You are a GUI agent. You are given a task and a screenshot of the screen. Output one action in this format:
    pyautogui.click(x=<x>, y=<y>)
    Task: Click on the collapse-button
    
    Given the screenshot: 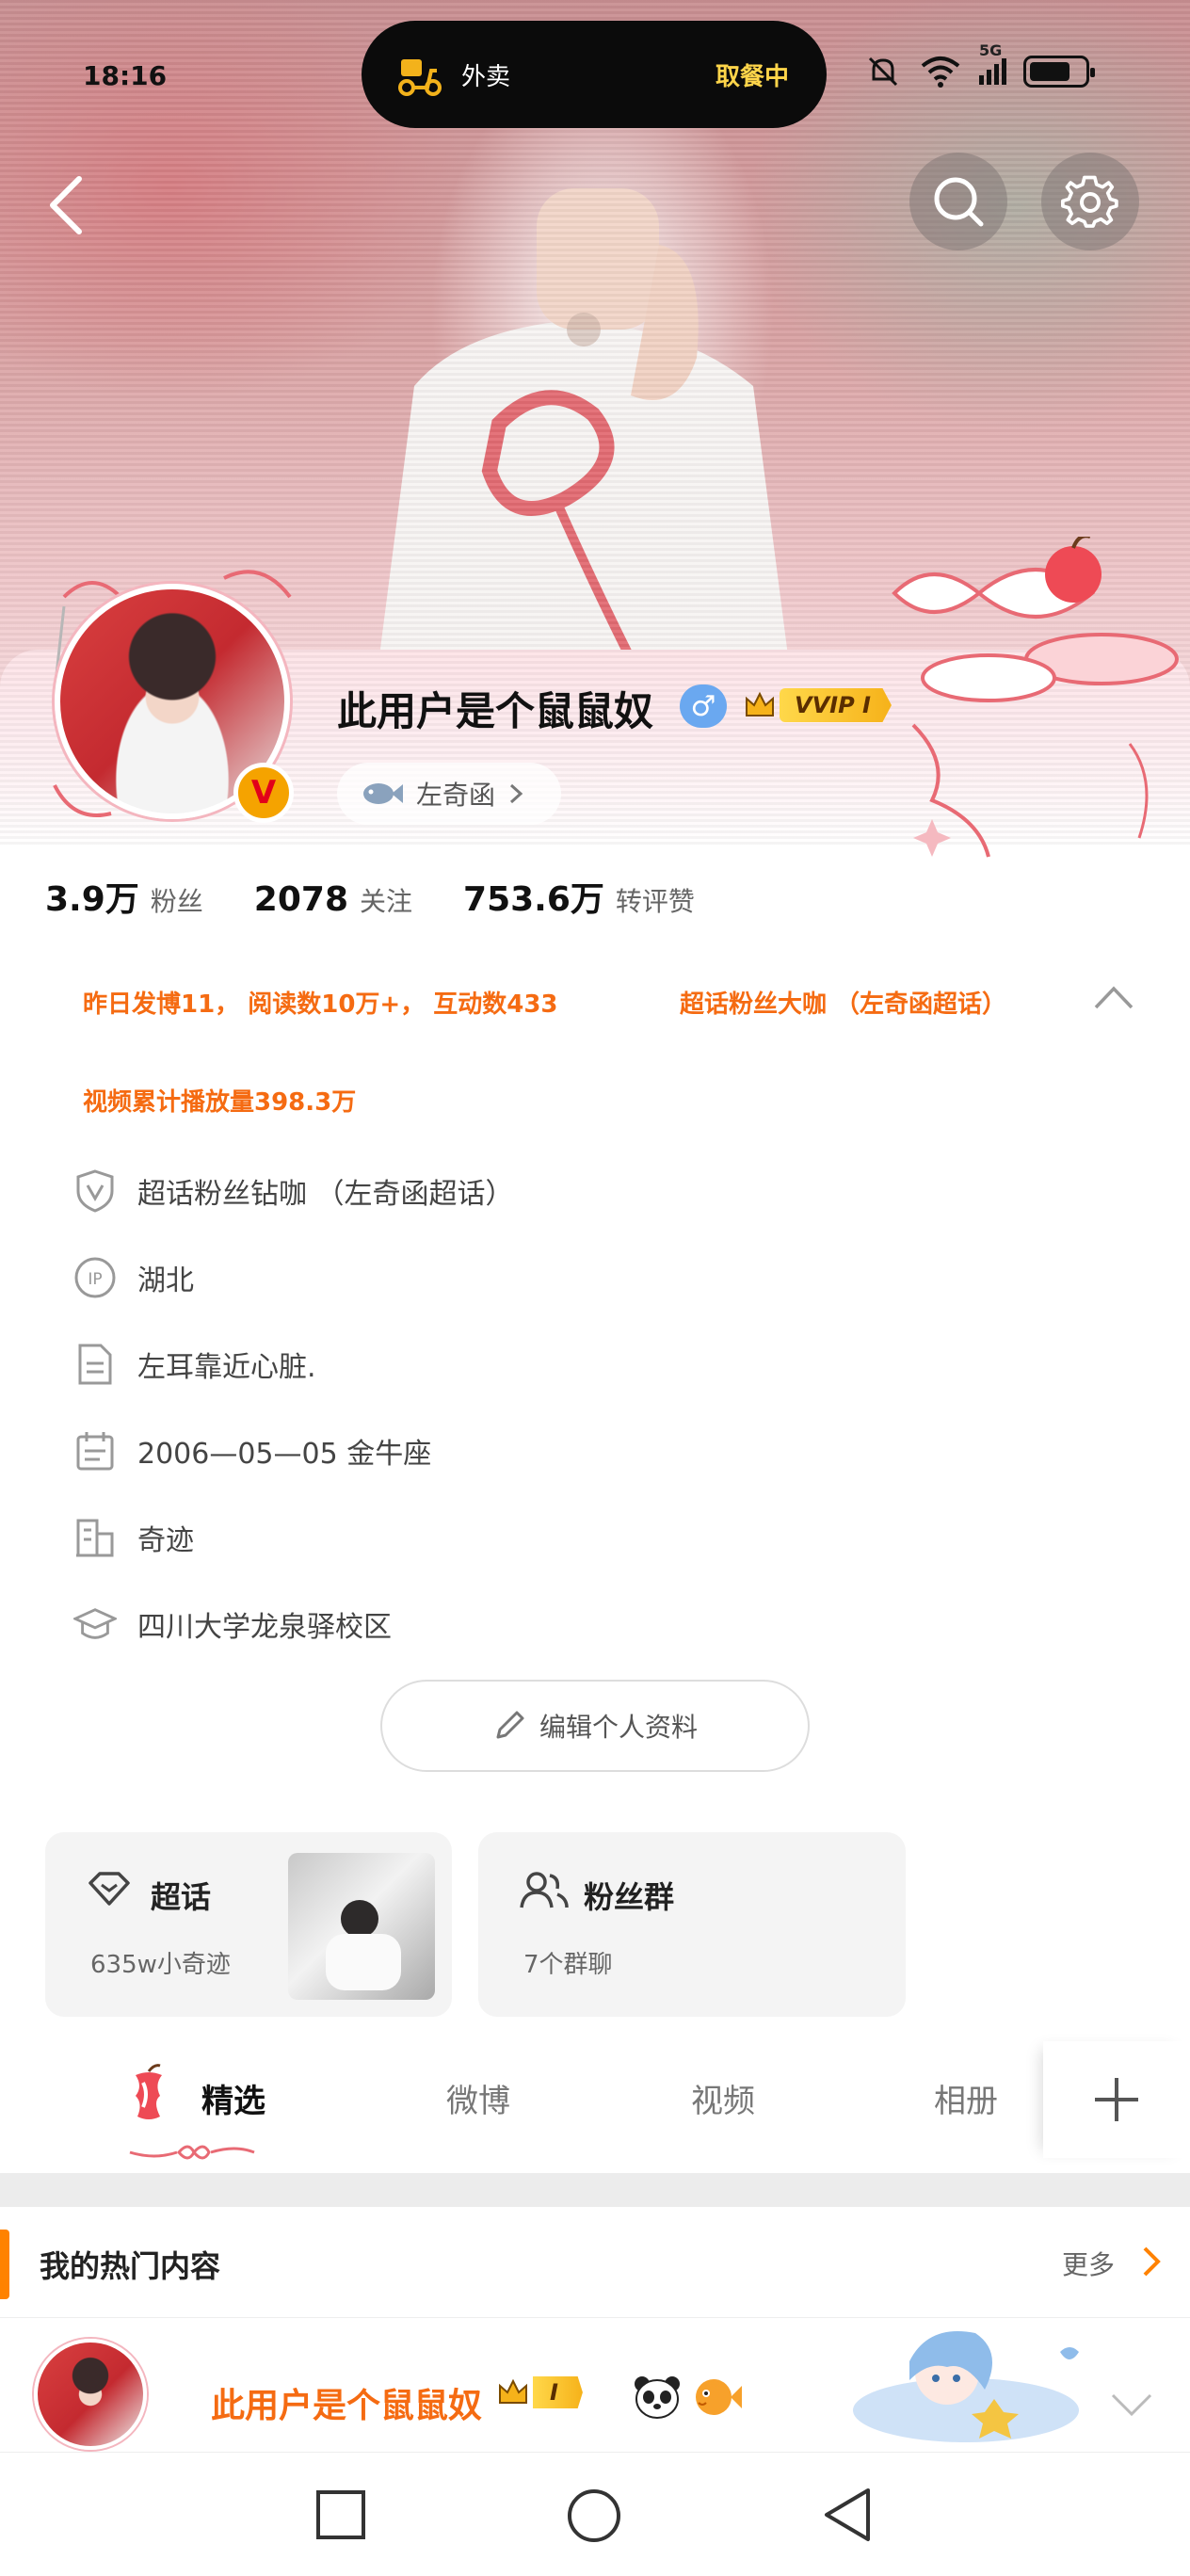 What is the action you would take?
    pyautogui.click(x=1114, y=999)
    